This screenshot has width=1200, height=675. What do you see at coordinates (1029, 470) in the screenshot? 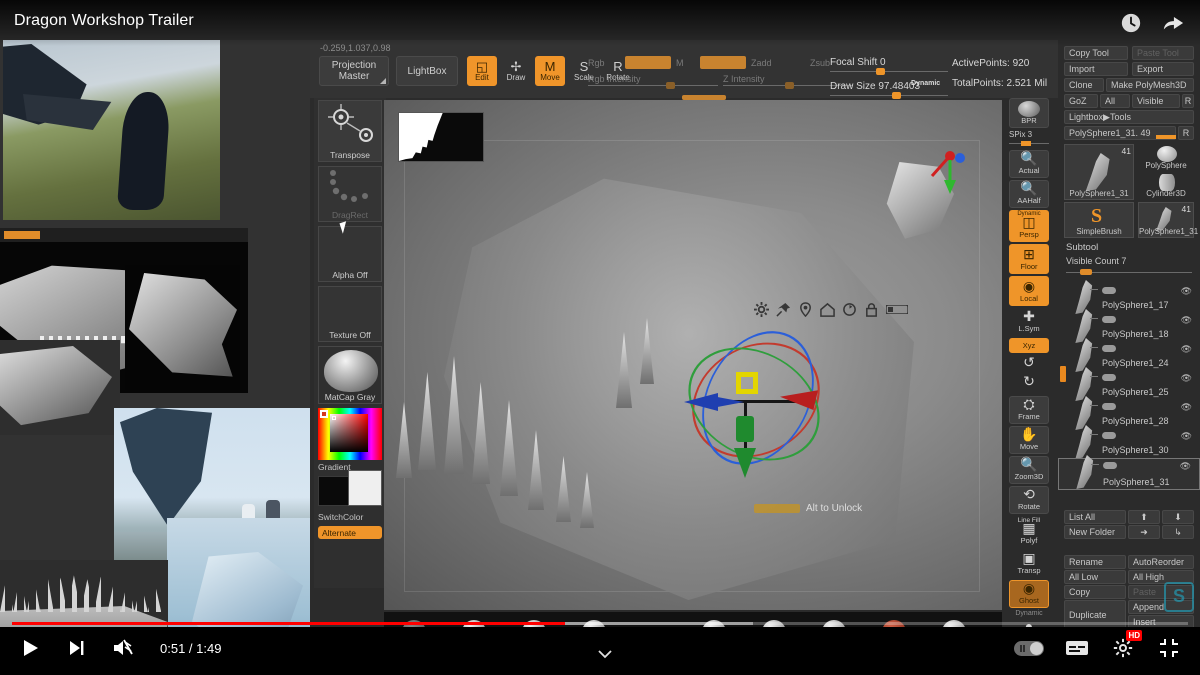
I see `zoom3d-button: 🔍 Zoom3D` at bounding box center [1029, 470].